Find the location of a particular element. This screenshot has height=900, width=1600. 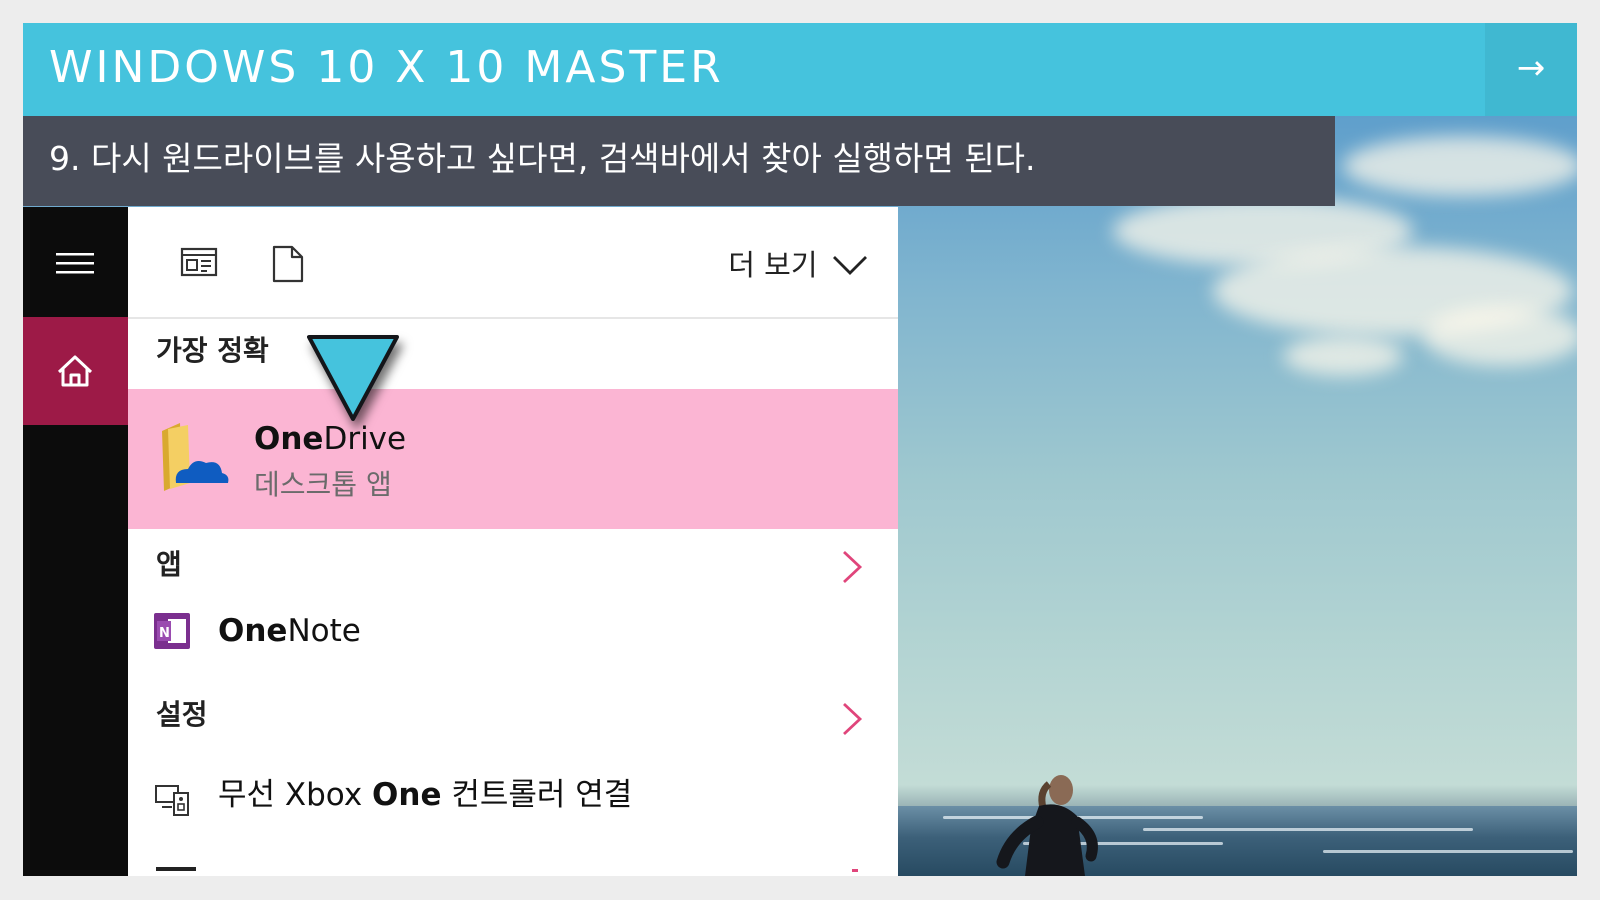

chevron-down-icon is located at coordinates (850, 265).